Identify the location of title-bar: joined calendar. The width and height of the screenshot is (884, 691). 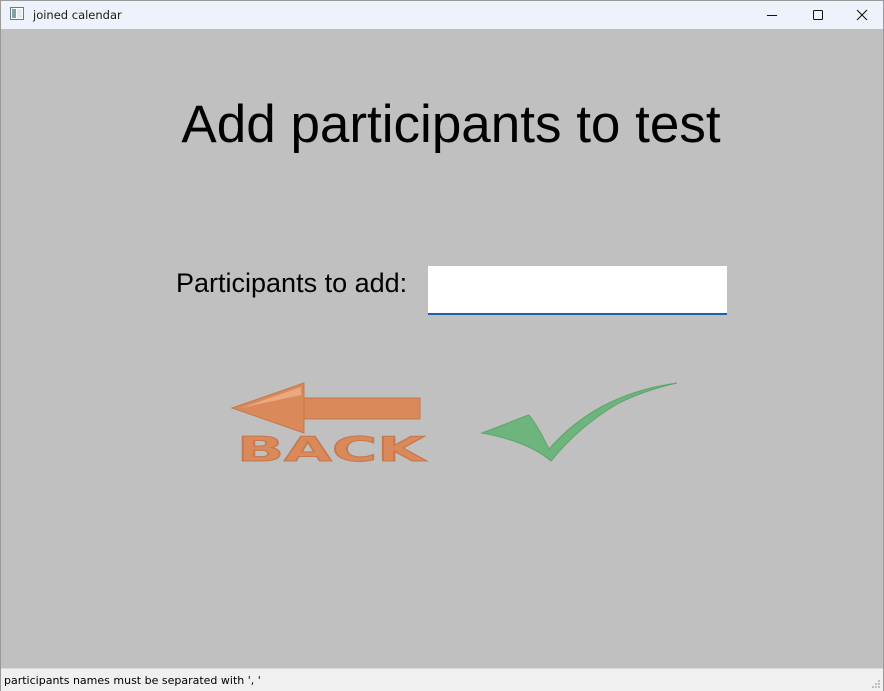
(442, 15).